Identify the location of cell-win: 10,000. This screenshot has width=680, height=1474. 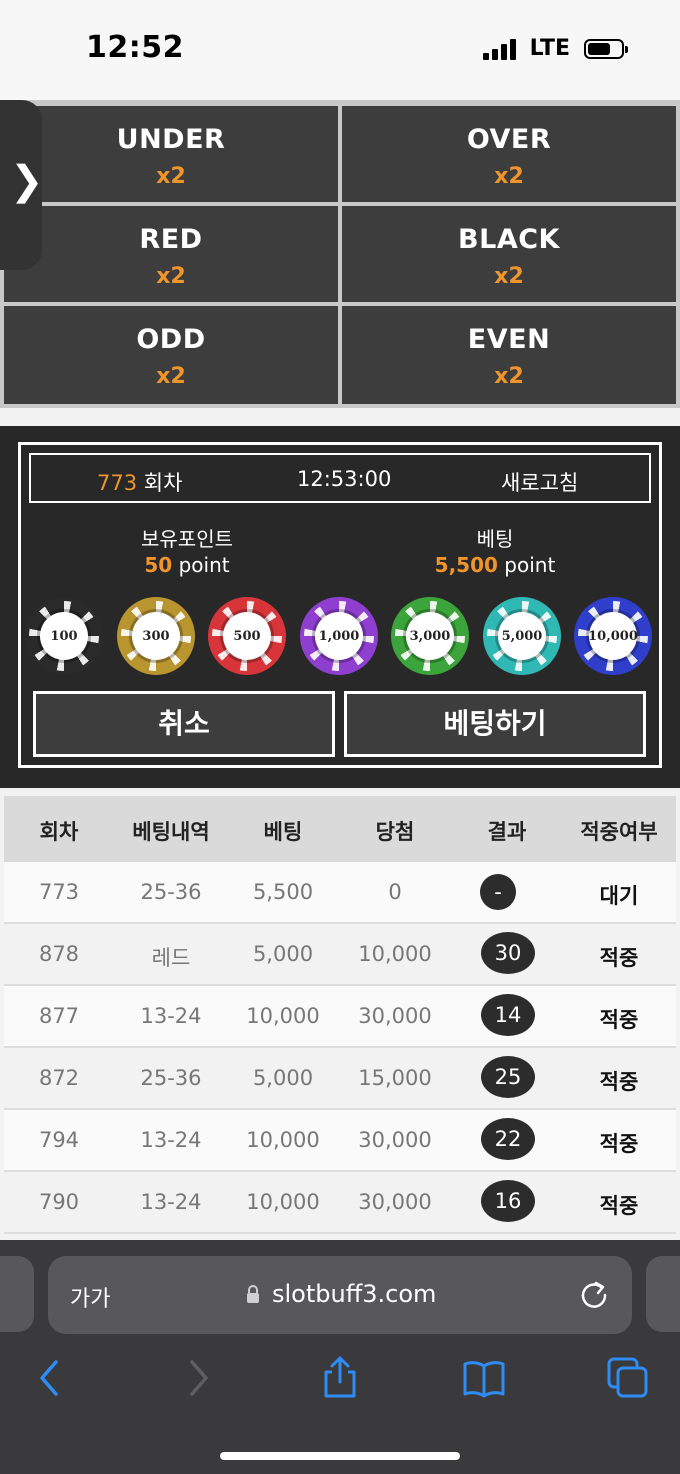
(395, 954).